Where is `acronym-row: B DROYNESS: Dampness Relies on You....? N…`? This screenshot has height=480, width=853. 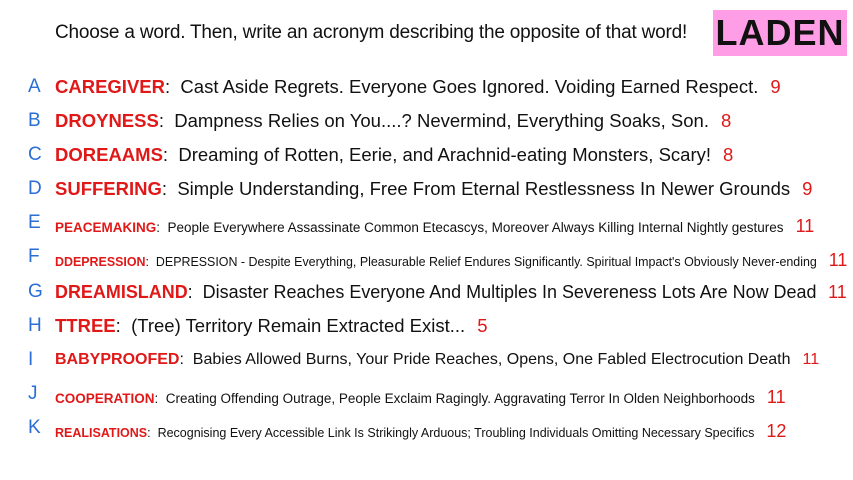
acronym-row: B DROYNESS: Dampness Relies on You....? N… is located at coordinates (426, 122).